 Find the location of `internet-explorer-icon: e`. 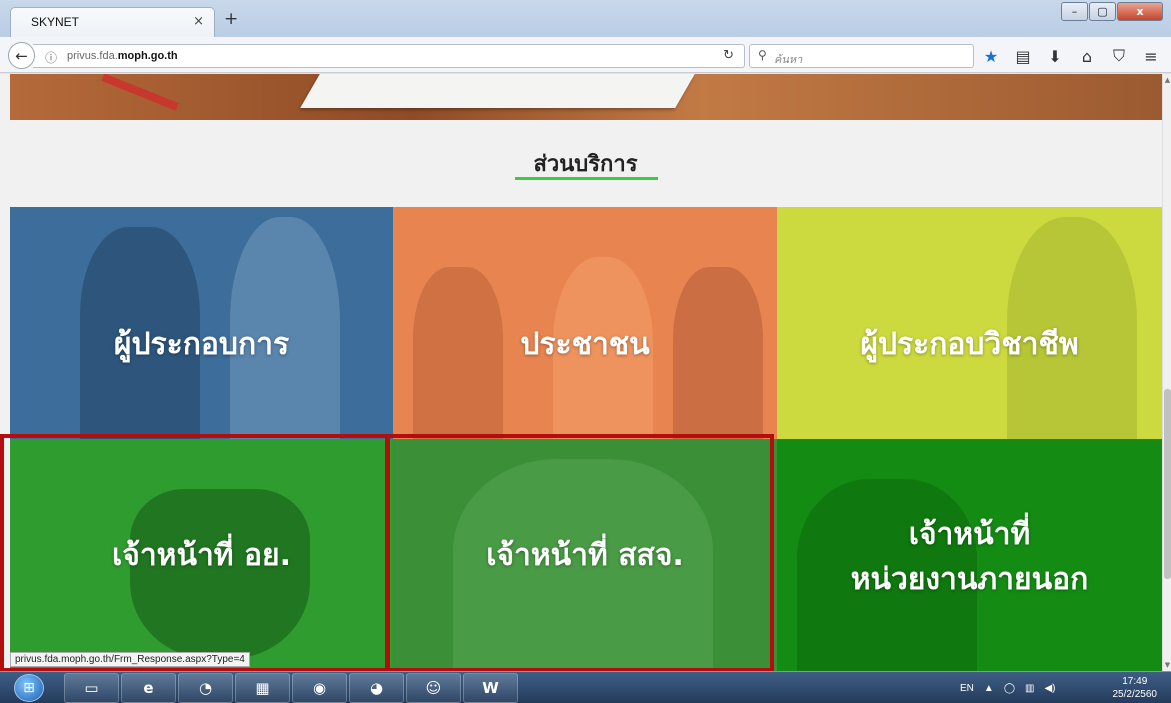

internet-explorer-icon: e is located at coordinates (148, 688).